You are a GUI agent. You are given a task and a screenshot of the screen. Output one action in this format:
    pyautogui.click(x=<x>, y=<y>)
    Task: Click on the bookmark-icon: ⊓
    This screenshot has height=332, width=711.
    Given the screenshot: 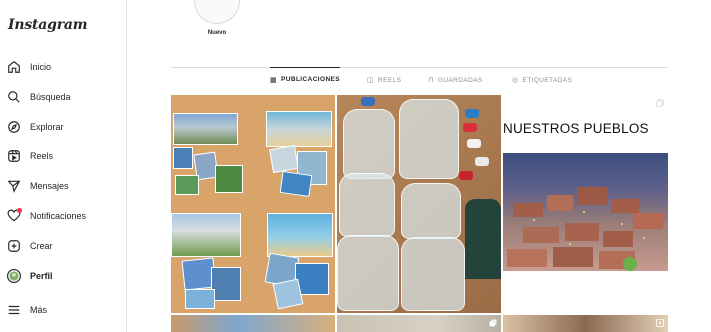 What is the action you would take?
    pyautogui.click(x=431, y=80)
    